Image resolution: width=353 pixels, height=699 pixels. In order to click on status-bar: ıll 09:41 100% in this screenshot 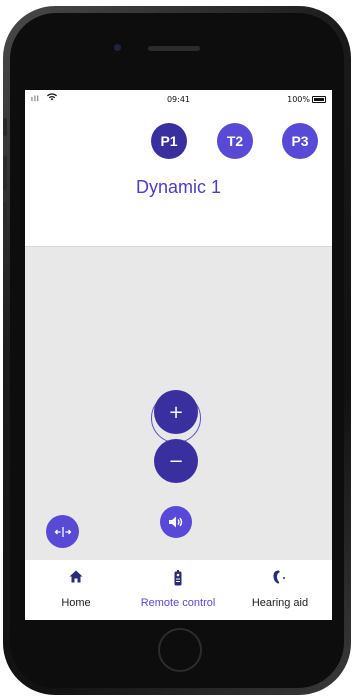, I will do `click(178, 99)`.